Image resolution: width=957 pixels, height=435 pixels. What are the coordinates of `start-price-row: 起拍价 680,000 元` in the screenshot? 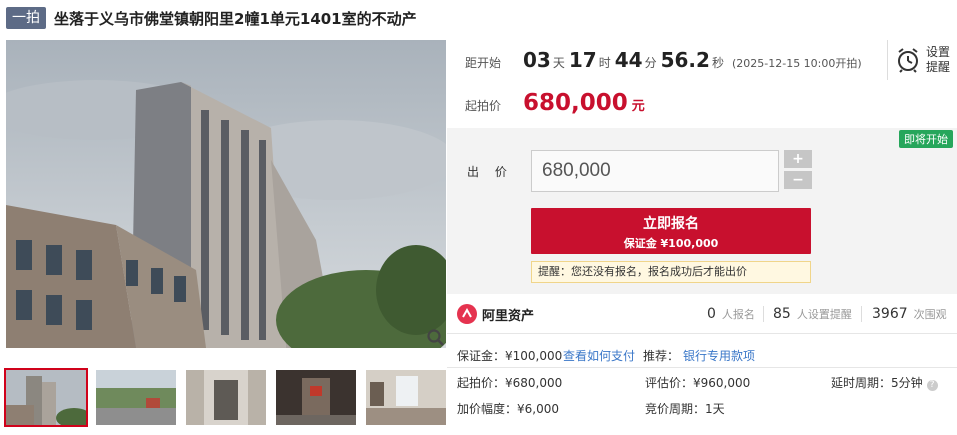 It's located at (555, 103).